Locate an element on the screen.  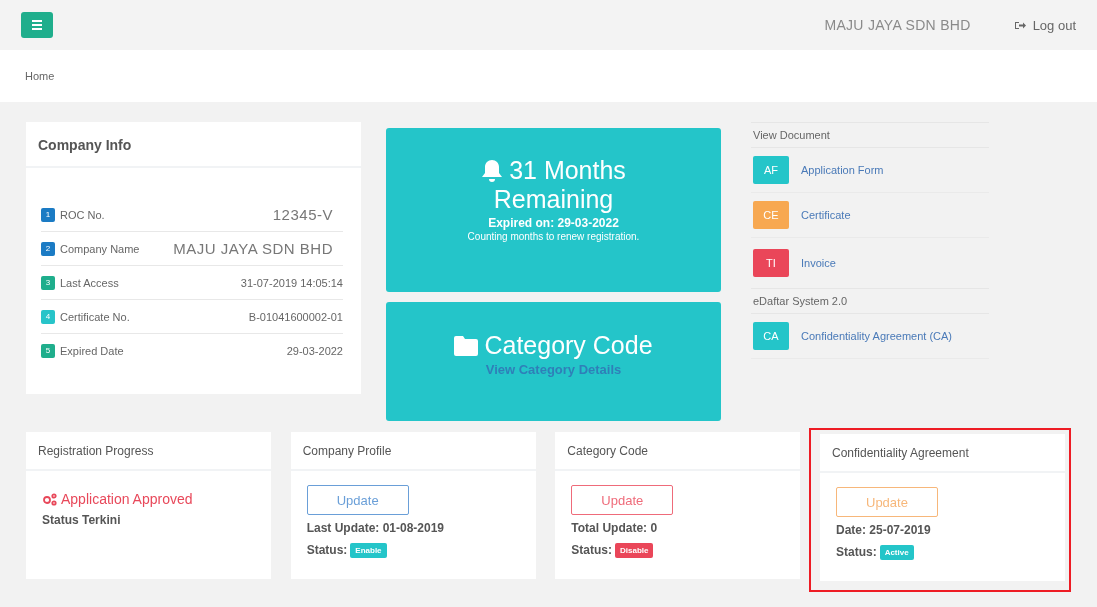
tile-title: Category Code is located at coordinates (568, 345).